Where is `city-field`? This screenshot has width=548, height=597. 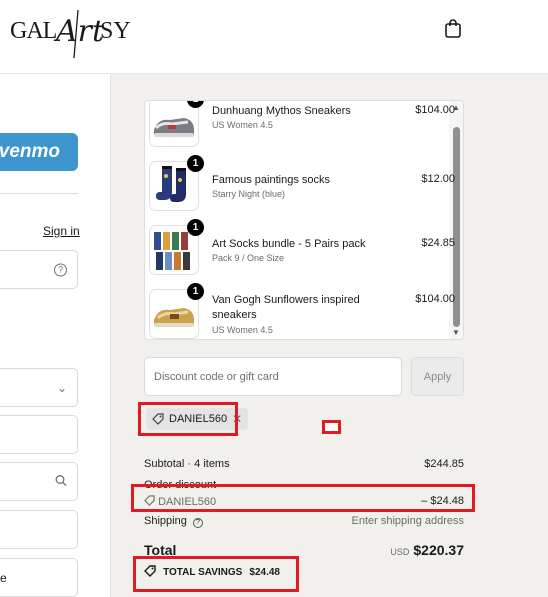 city-field is located at coordinates (39, 577).